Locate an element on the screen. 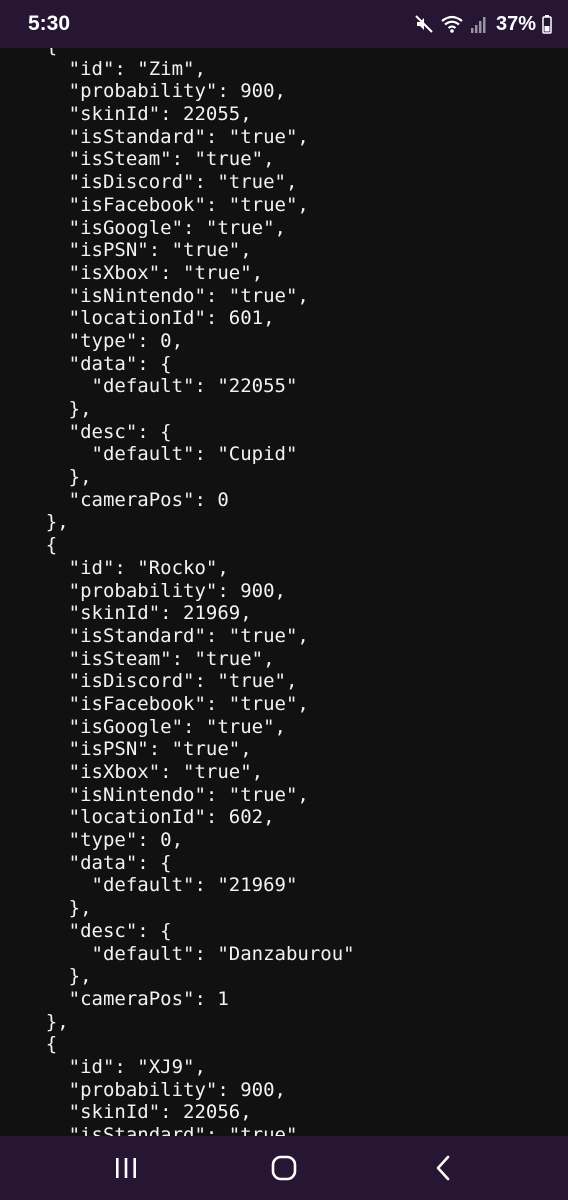  code-line: "id": "XJ9", is located at coordinates (103, 1066).